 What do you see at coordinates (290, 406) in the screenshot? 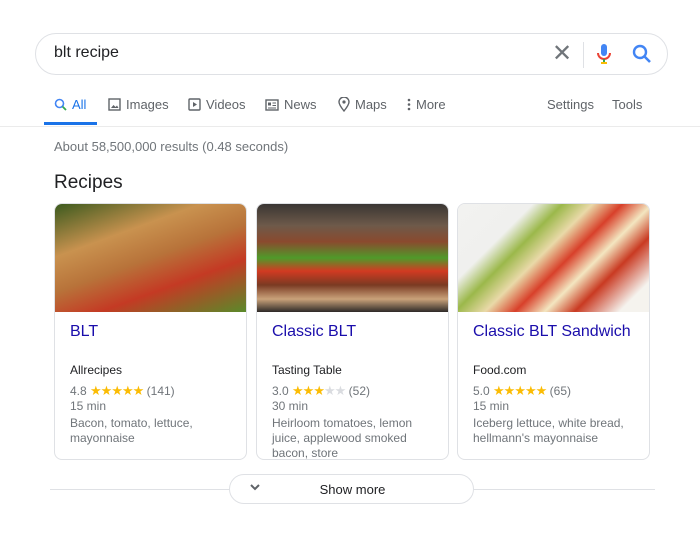
I see `recipe-time: 30 min` at bounding box center [290, 406].